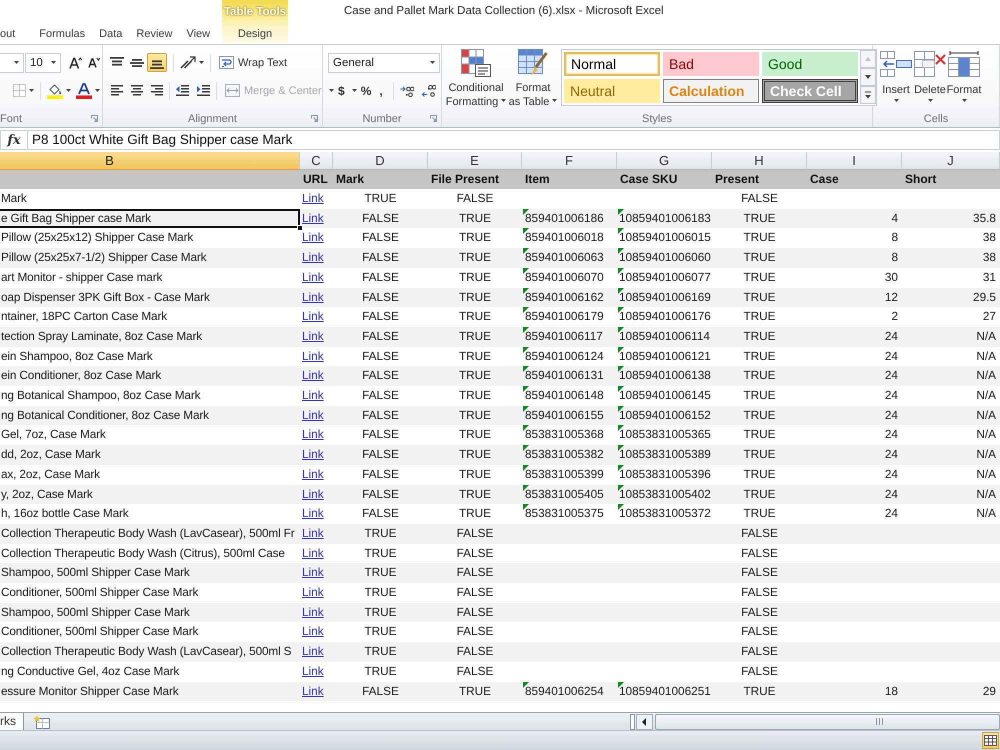  What do you see at coordinates (341, 91) in the screenshot?
I see `accounting-format-button: $` at bounding box center [341, 91].